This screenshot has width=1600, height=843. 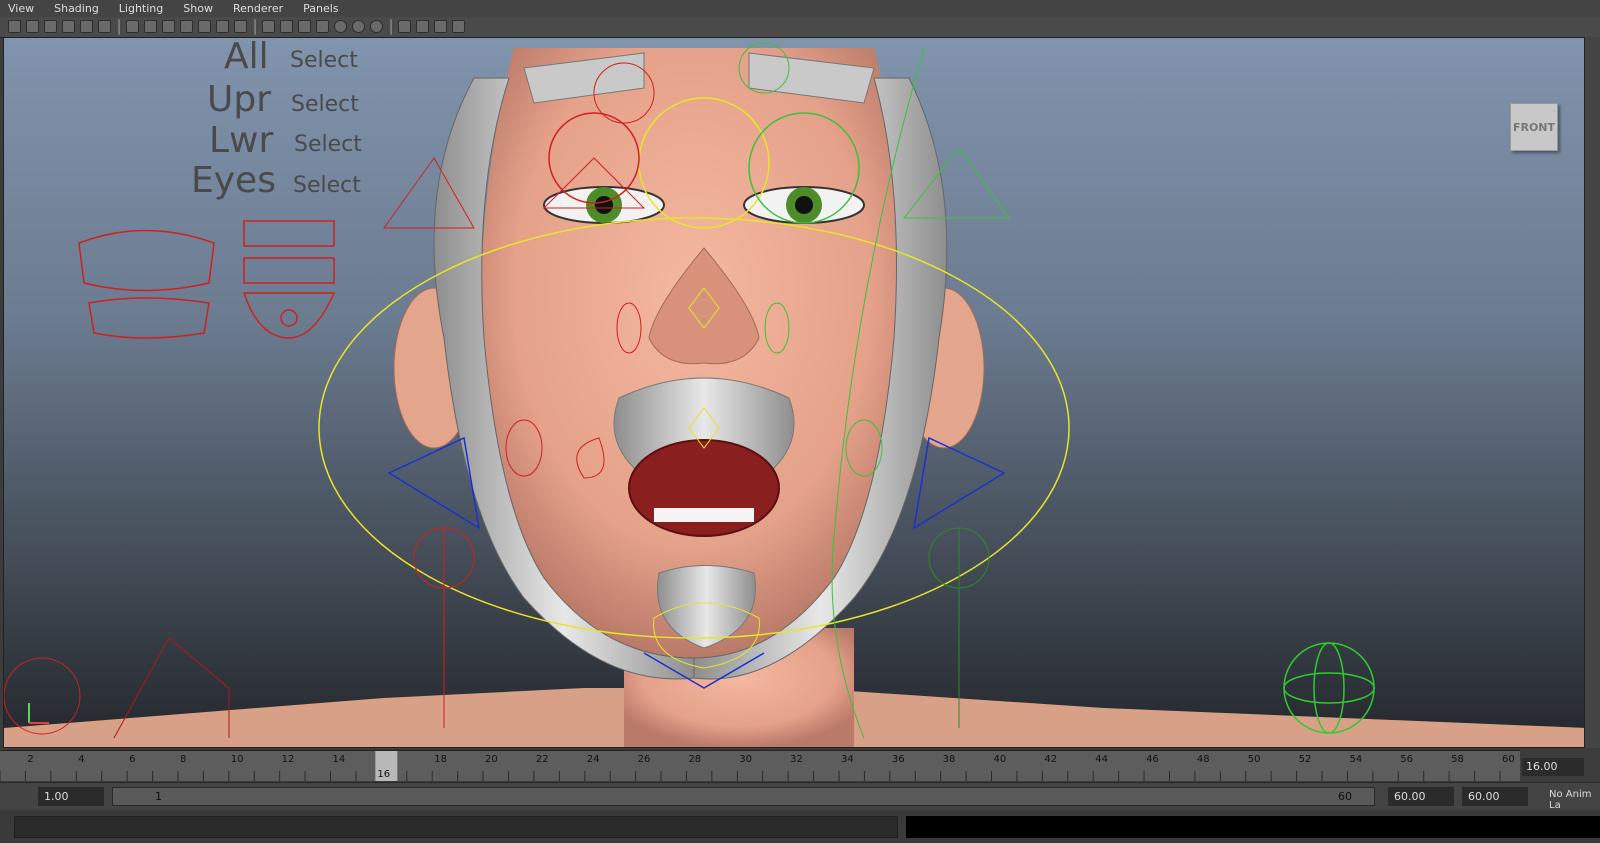 I want to click on timeline-tick-label: 54, so click(x=1355, y=759).